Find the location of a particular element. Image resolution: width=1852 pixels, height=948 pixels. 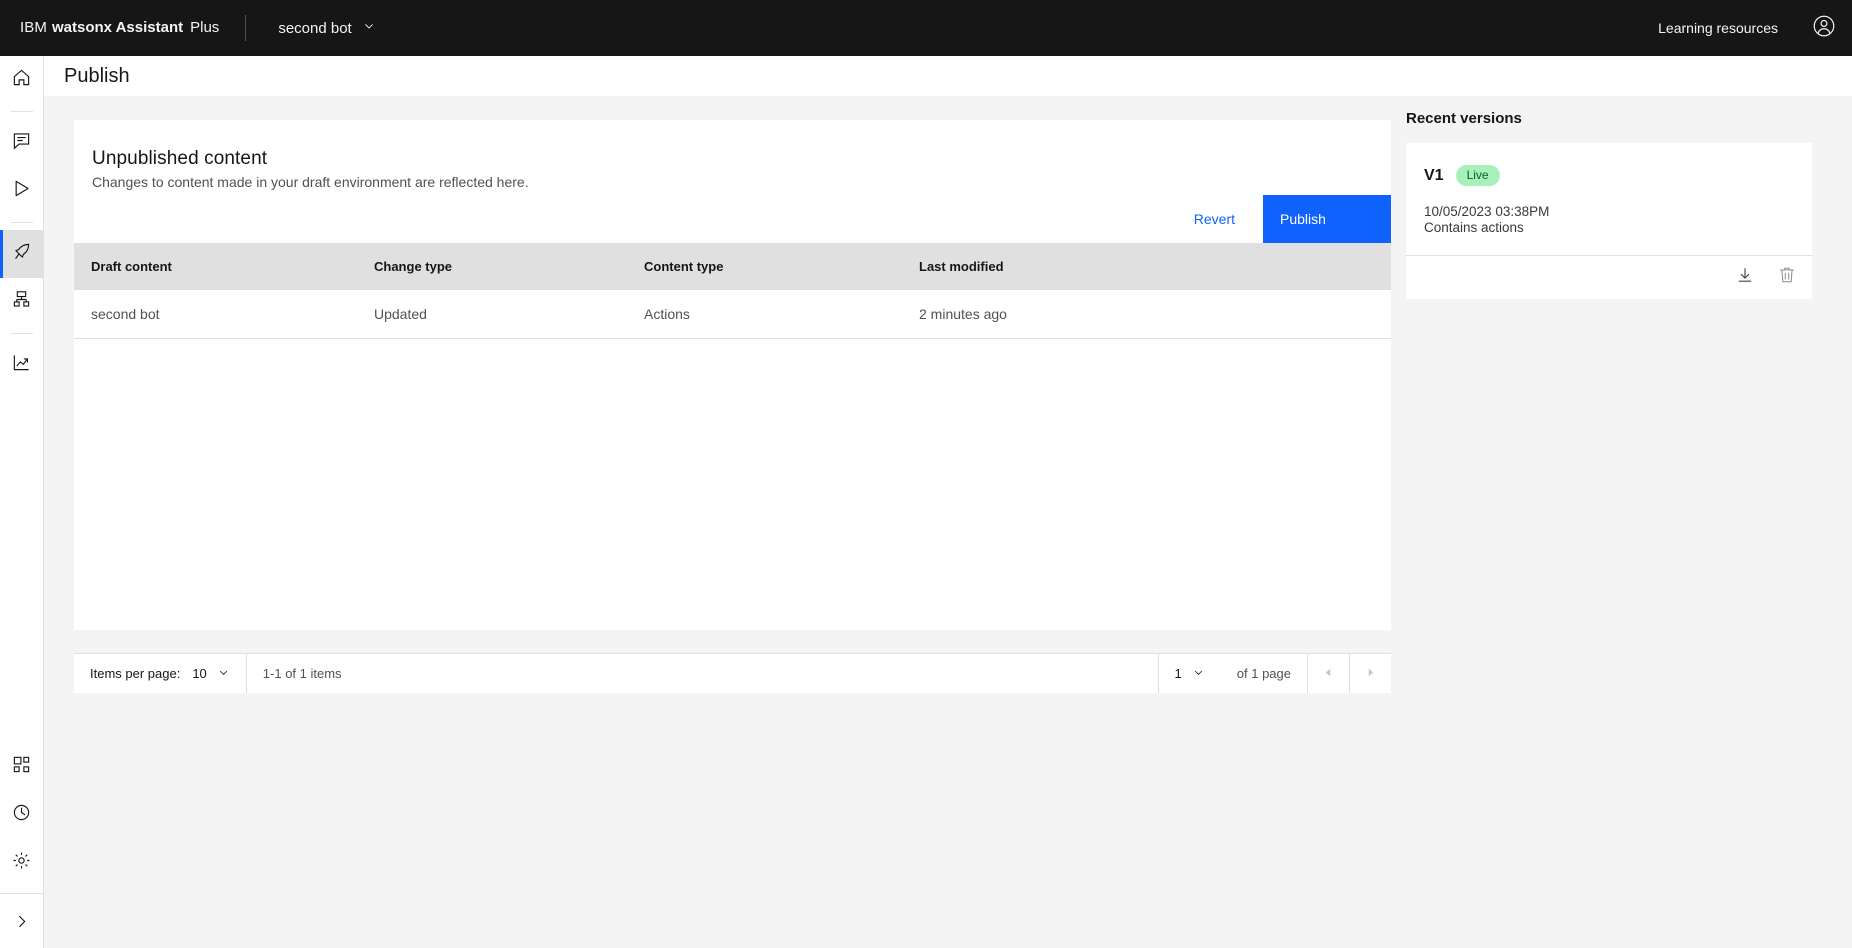

page-title-bar: Publish is located at coordinates (948, 76).